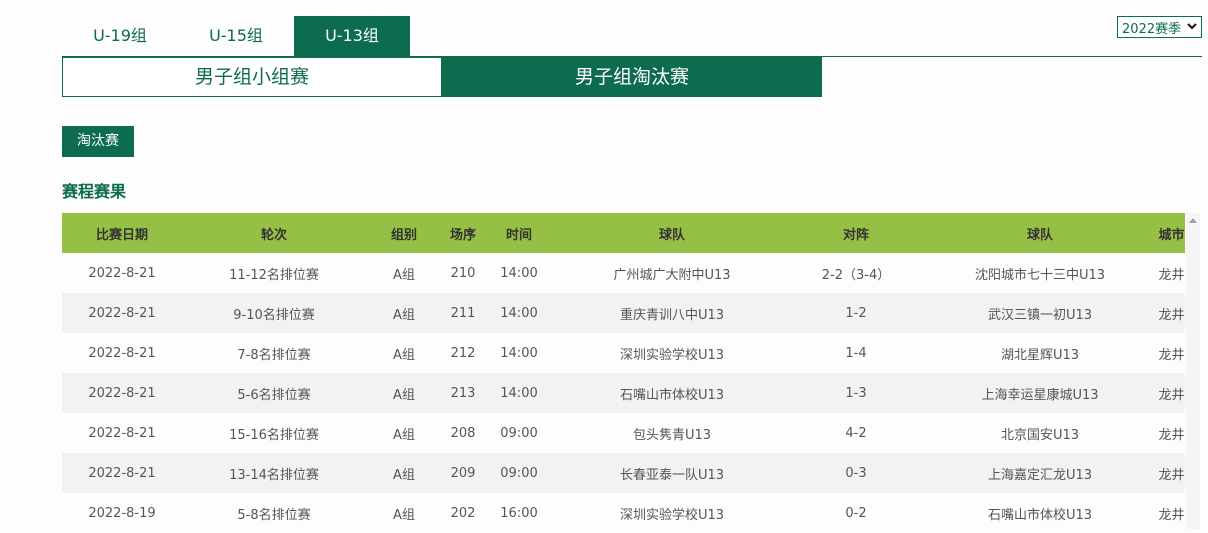  I want to click on cell-time: 16:00, so click(519, 513).